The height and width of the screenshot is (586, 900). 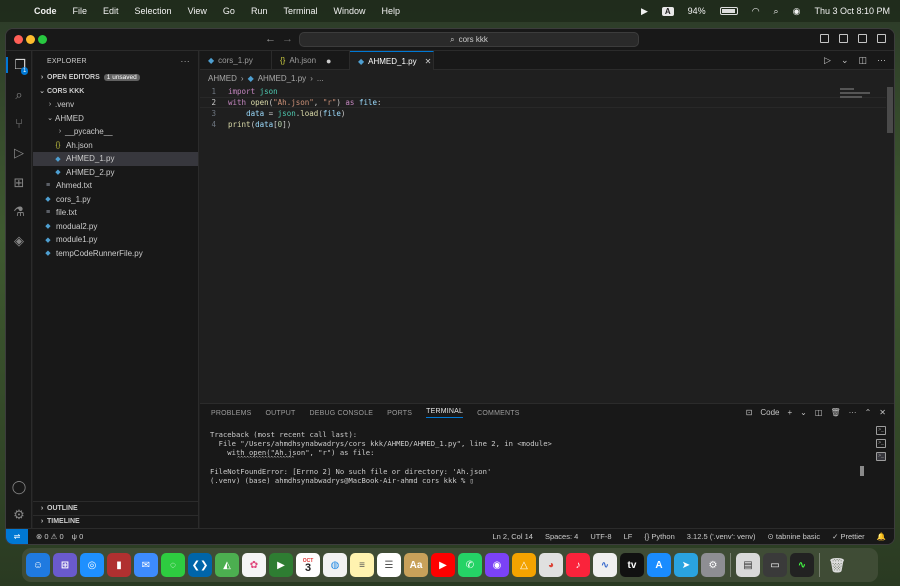 What do you see at coordinates (200, 565) in the screenshot?
I see `vscode-icon: ❮❯` at bounding box center [200, 565].